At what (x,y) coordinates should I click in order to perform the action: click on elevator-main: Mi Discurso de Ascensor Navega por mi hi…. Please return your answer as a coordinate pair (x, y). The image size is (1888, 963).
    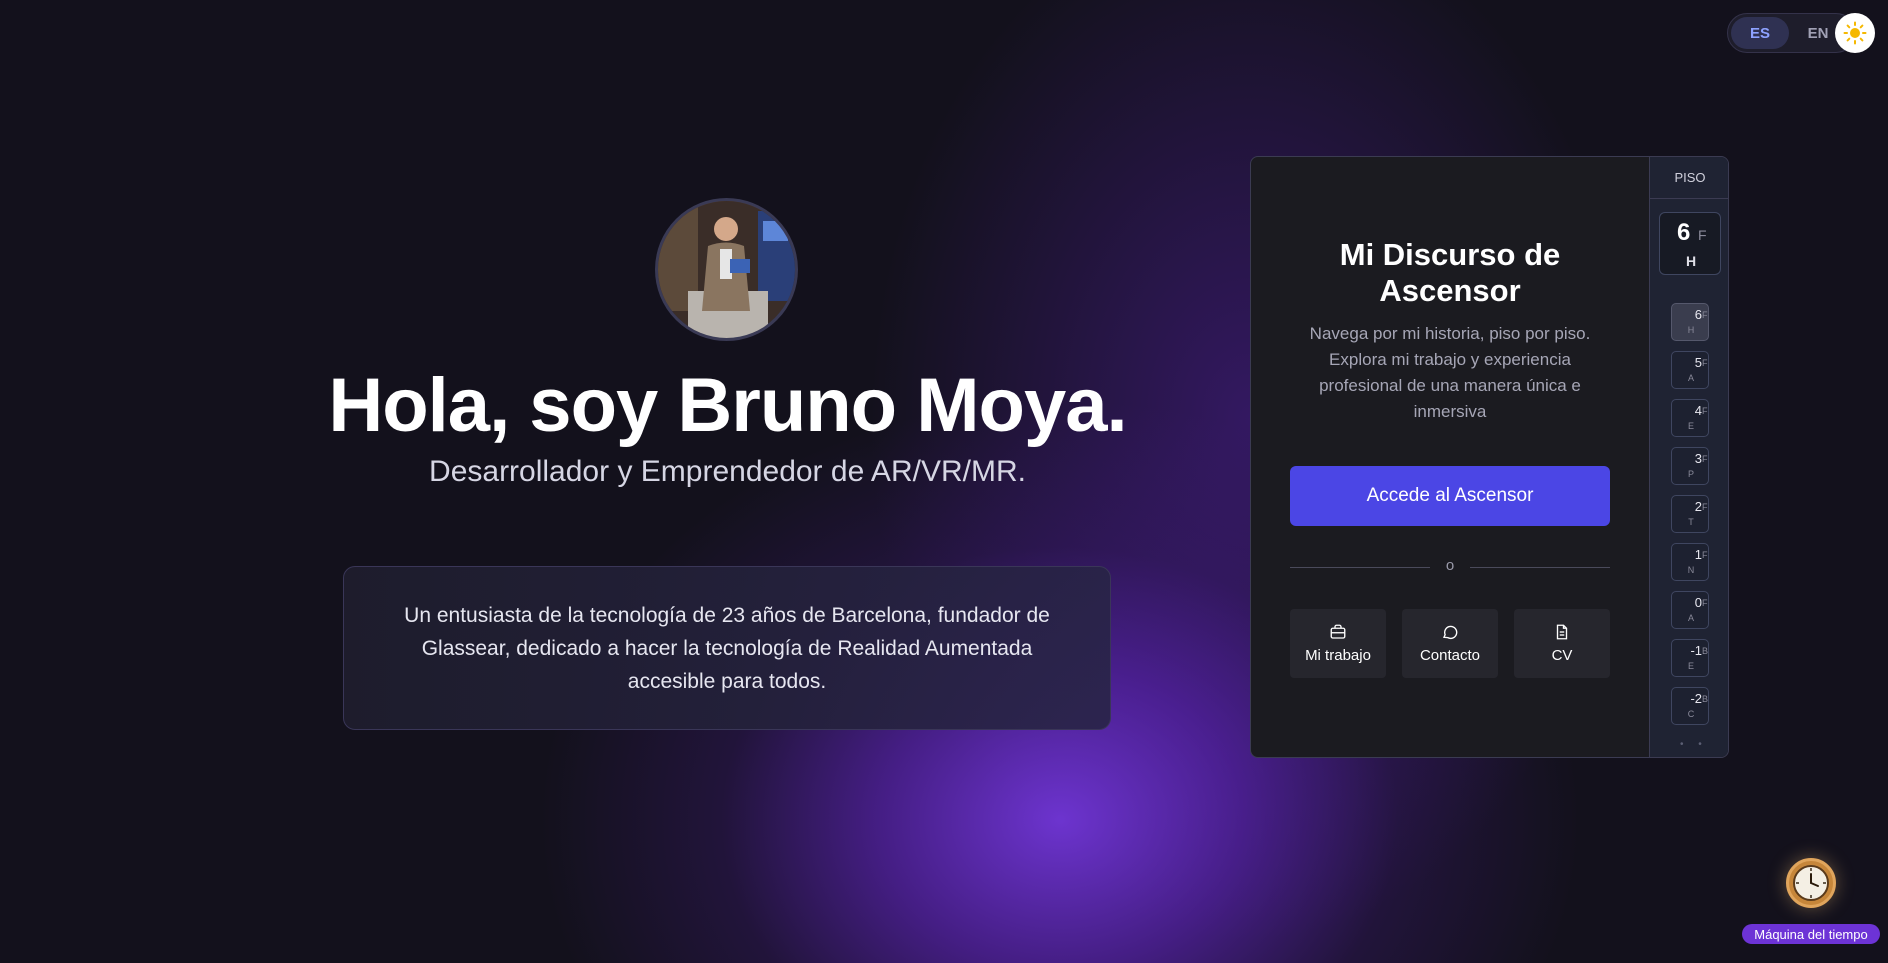
    Looking at the image, I should click on (1450, 457).